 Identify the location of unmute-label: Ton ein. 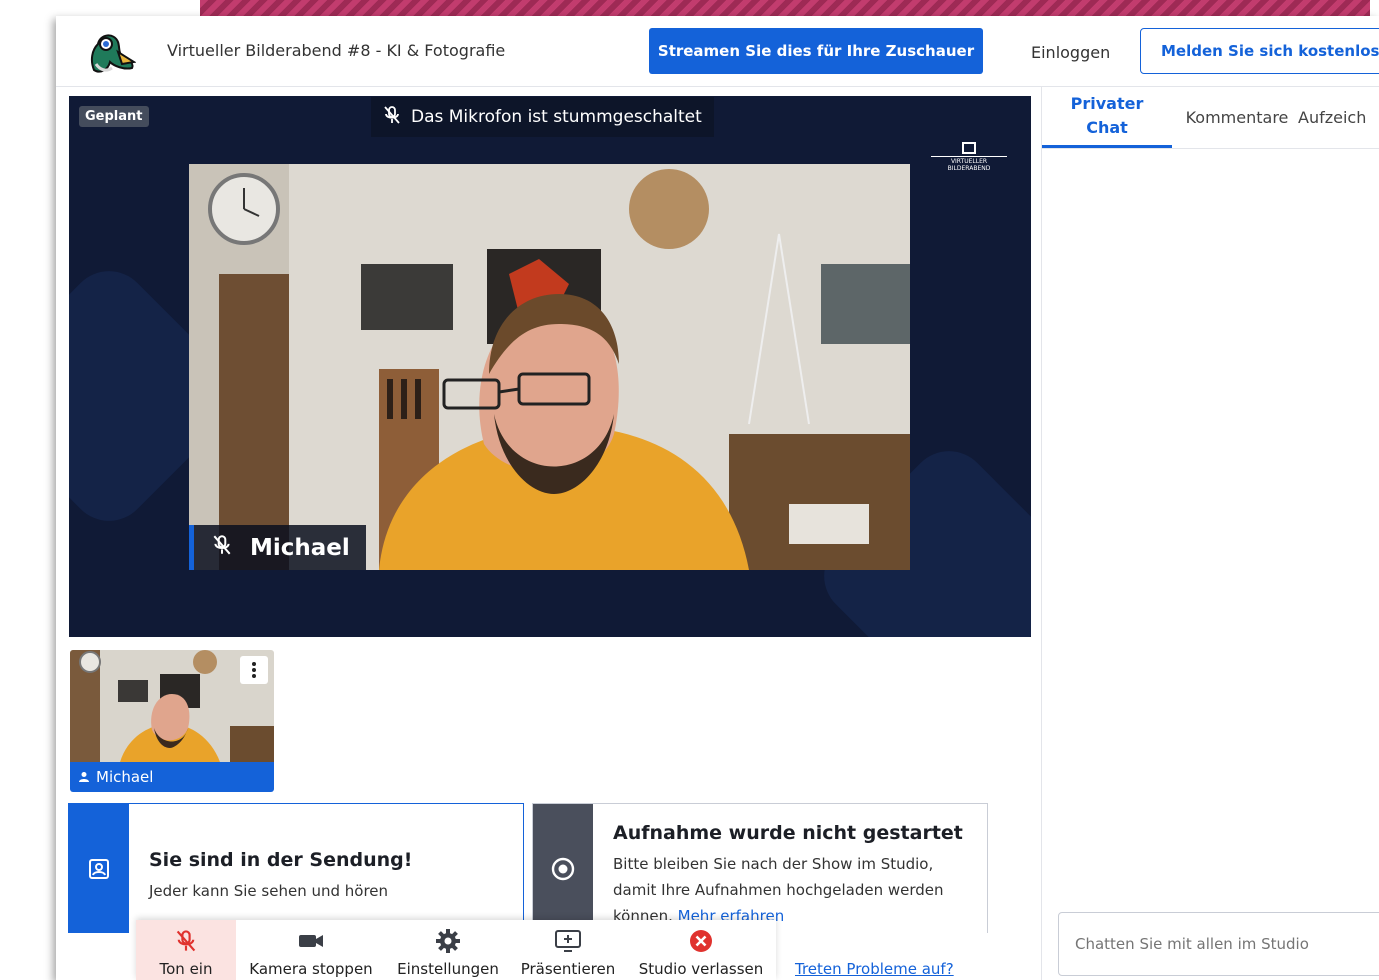
(186, 969).